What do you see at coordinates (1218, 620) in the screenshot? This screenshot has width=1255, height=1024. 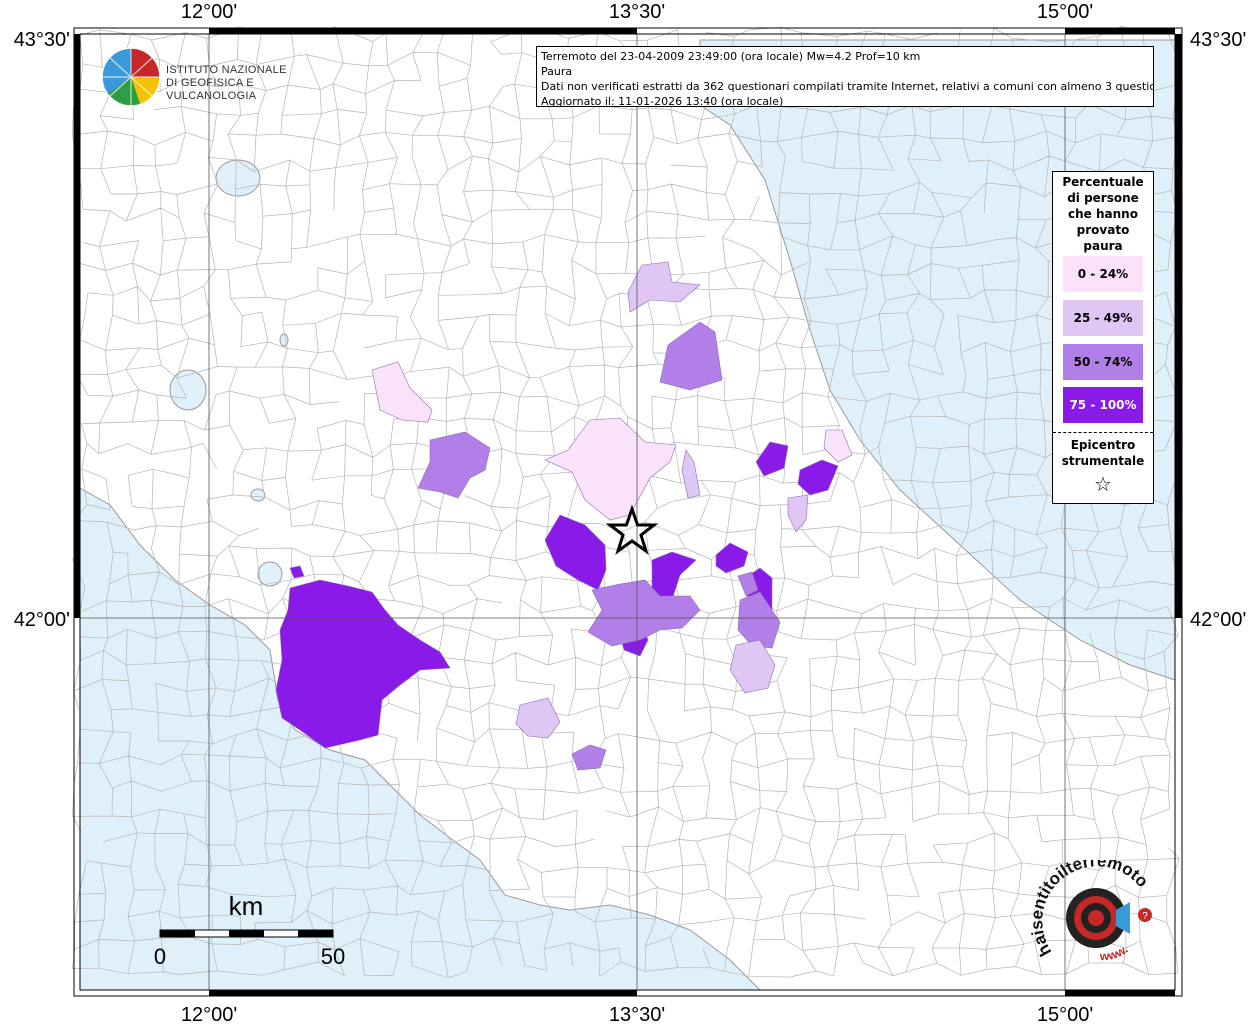 I see `lat-label-right-2: 42°00'` at bounding box center [1218, 620].